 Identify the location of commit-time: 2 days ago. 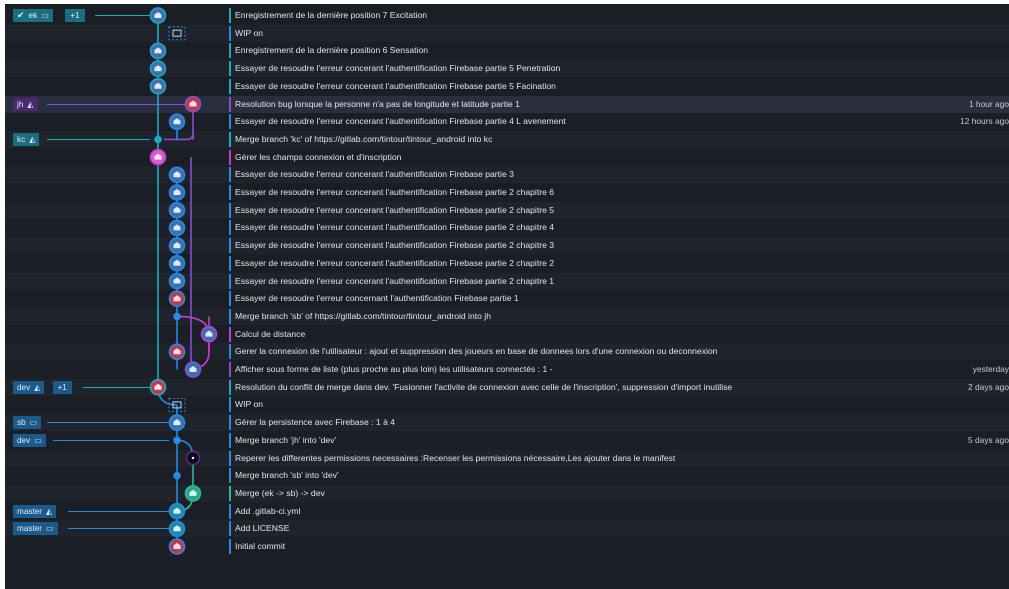
(988, 386).